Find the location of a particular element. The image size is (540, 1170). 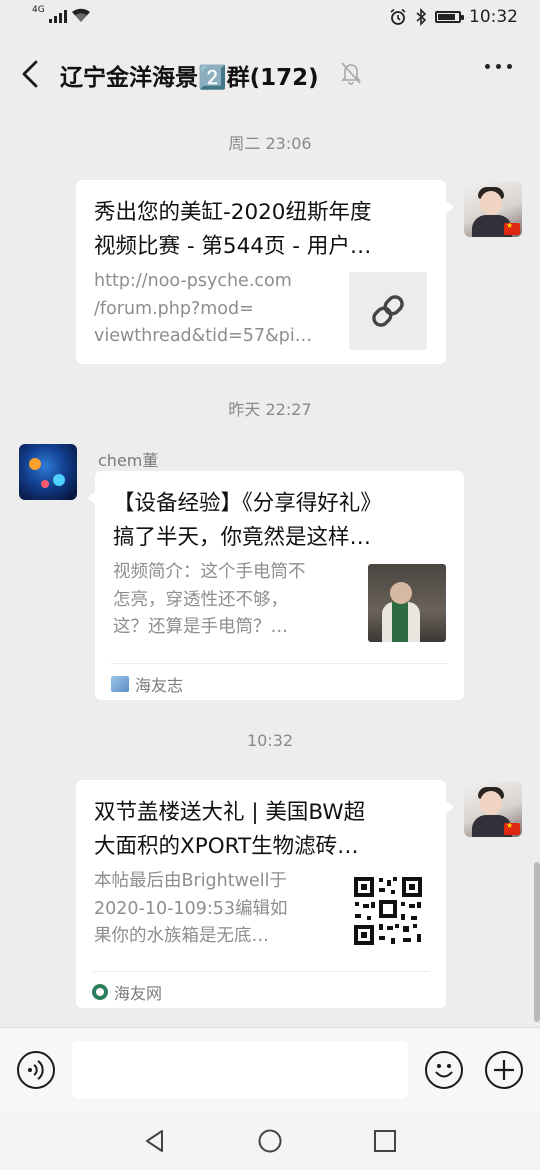

time-separator: 昨天 22:27 is located at coordinates (270, 409).